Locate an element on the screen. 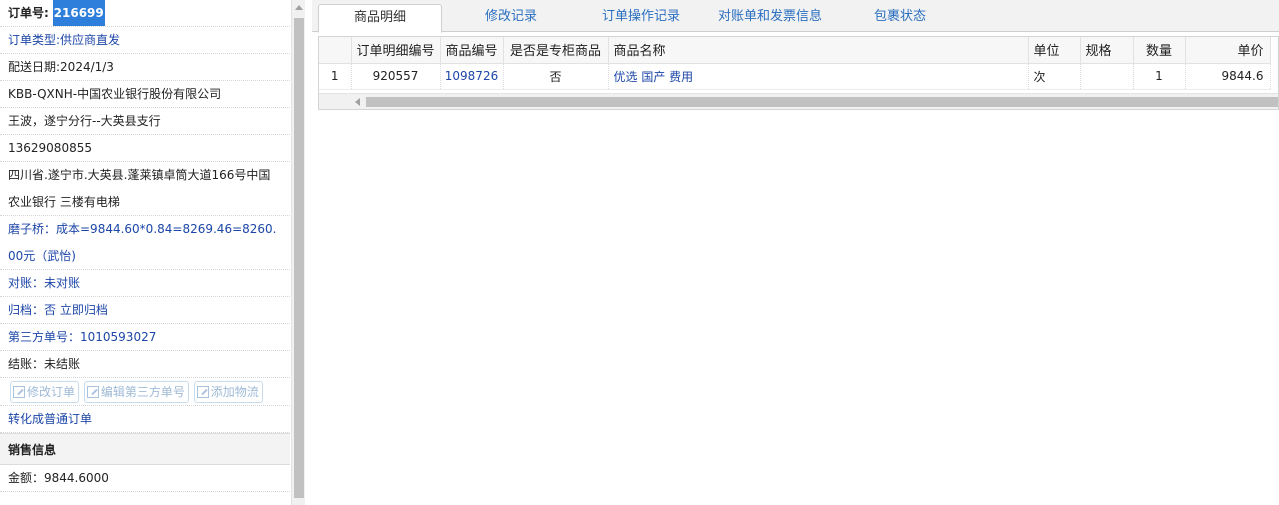  unit-price-value: 9844.6 is located at coordinates (1228, 76).